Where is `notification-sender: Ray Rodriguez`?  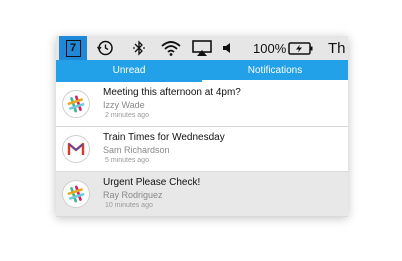 notification-sender: Ray Rodriguez is located at coordinates (133, 195).